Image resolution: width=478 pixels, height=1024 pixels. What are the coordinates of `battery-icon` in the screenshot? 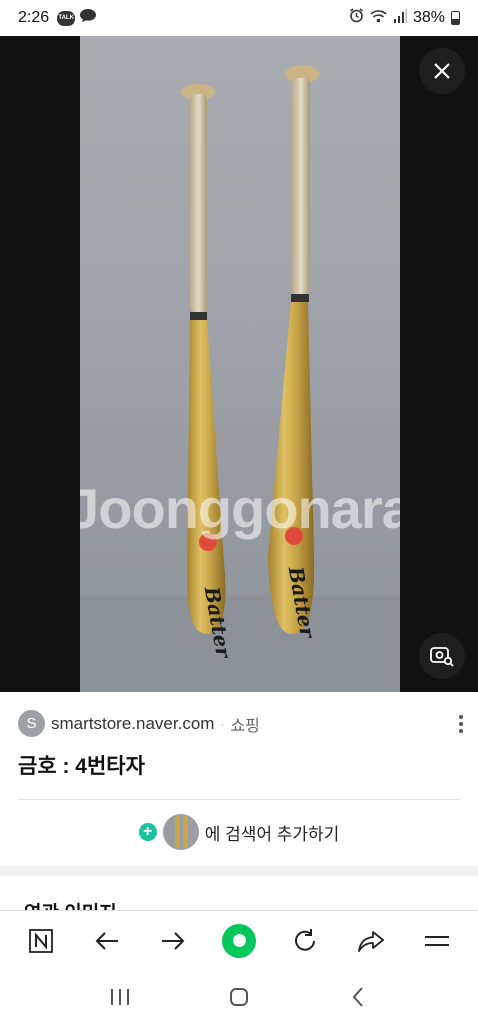 It's located at (455, 18).